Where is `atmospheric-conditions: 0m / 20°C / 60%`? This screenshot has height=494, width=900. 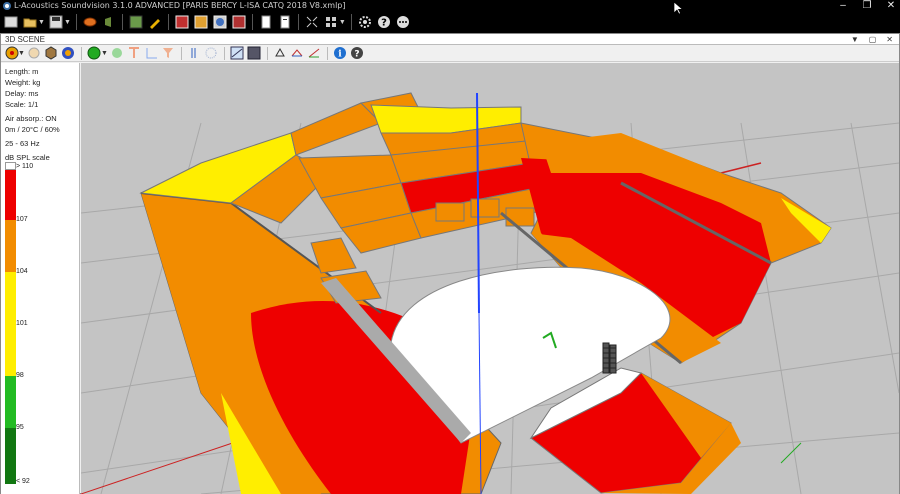
atmospheric-conditions: 0m / 20°C / 60% is located at coordinates (32, 129).